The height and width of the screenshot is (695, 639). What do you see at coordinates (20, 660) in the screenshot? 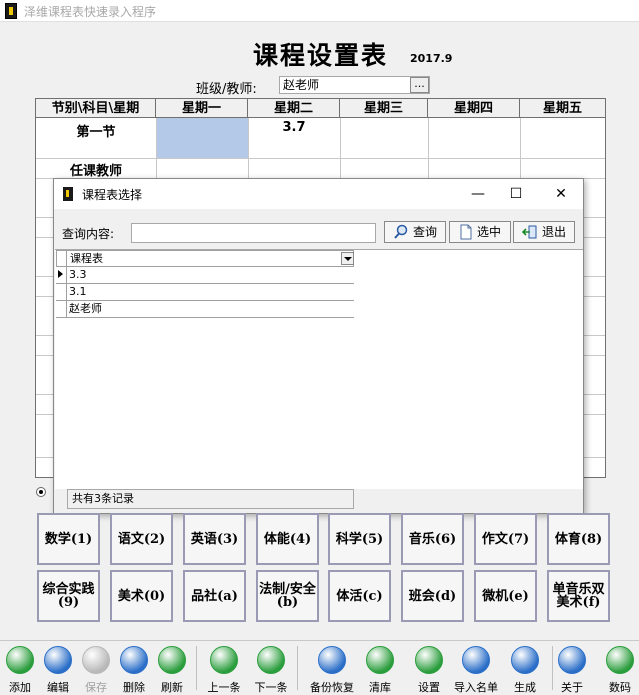
I see `add-icon` at bounding box center [20, 660].